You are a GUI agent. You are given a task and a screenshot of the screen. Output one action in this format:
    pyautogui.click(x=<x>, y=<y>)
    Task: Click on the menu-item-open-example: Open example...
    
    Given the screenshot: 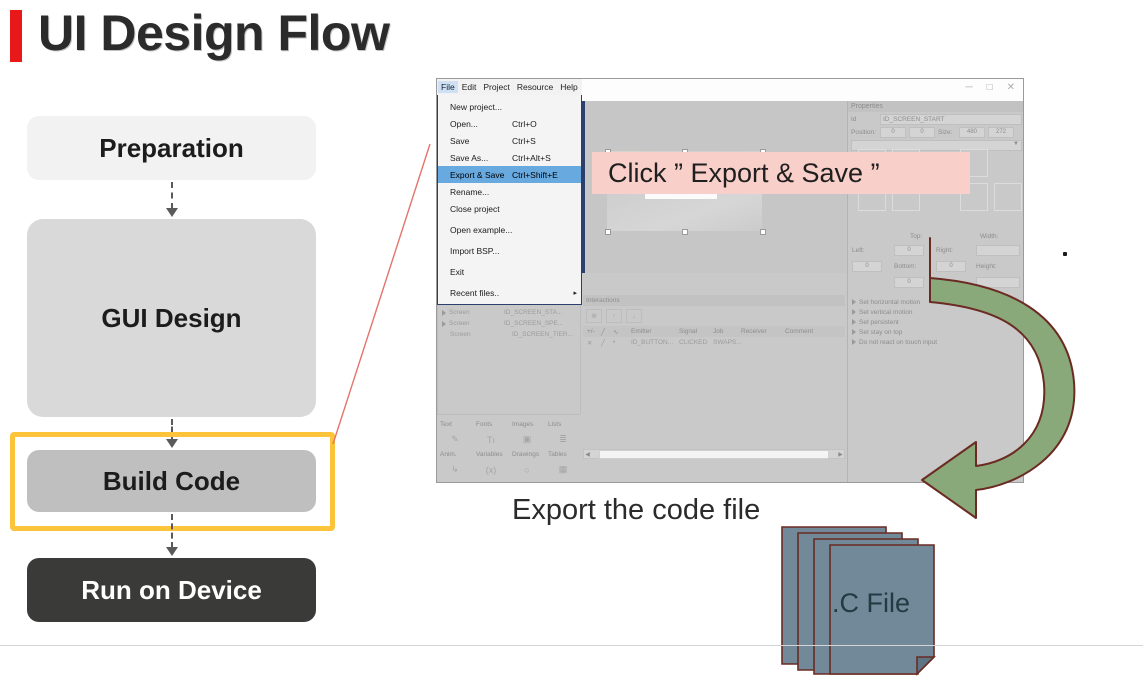 What is the action you would take?
    pyautogui.click(x=509, y=229)
    